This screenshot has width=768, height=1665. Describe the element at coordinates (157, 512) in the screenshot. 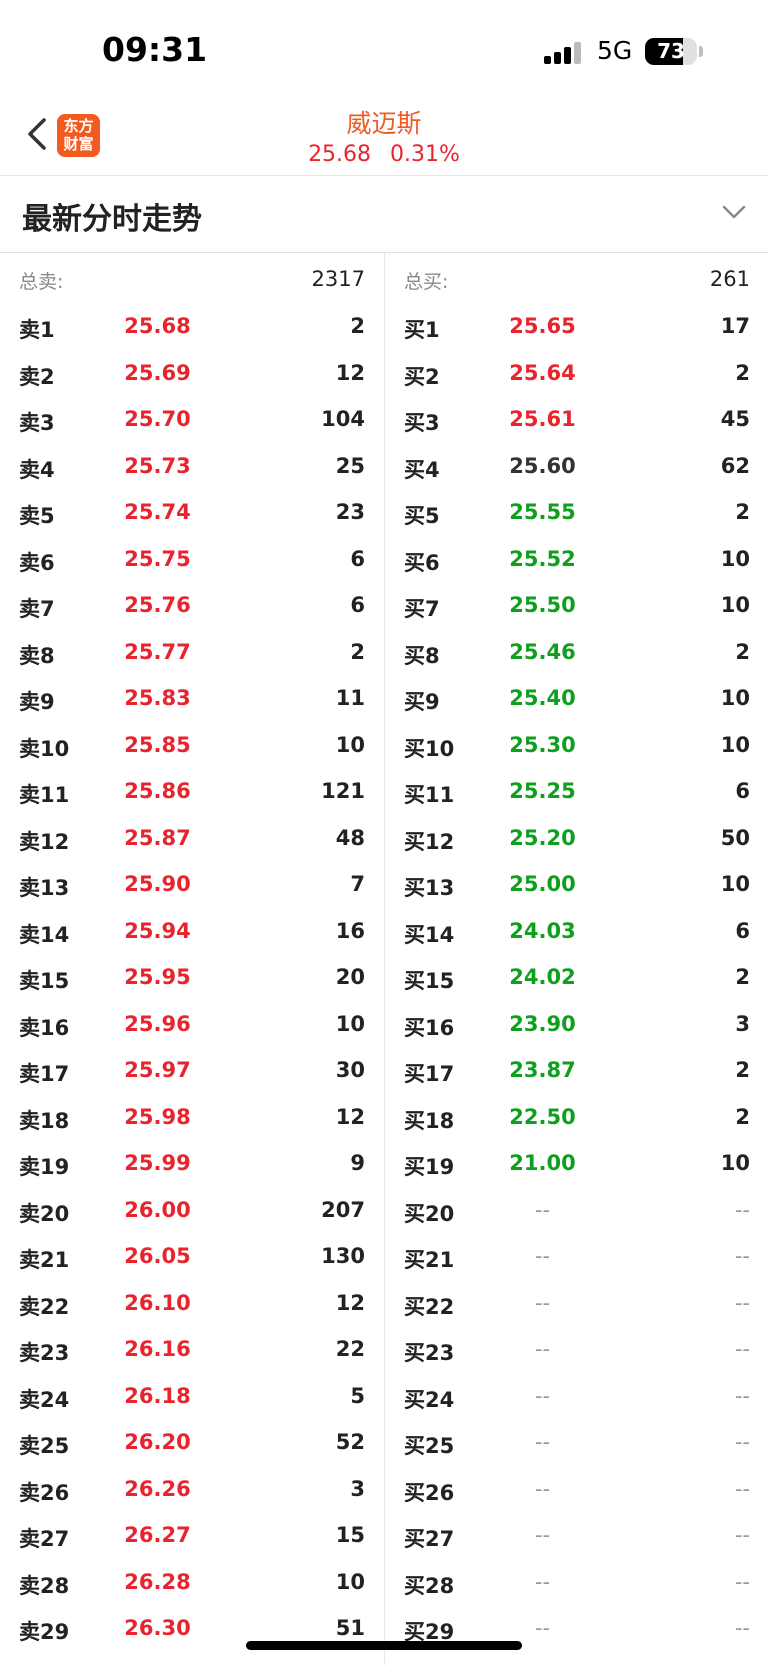

I see `sell-level-price: 25.74` at that location.